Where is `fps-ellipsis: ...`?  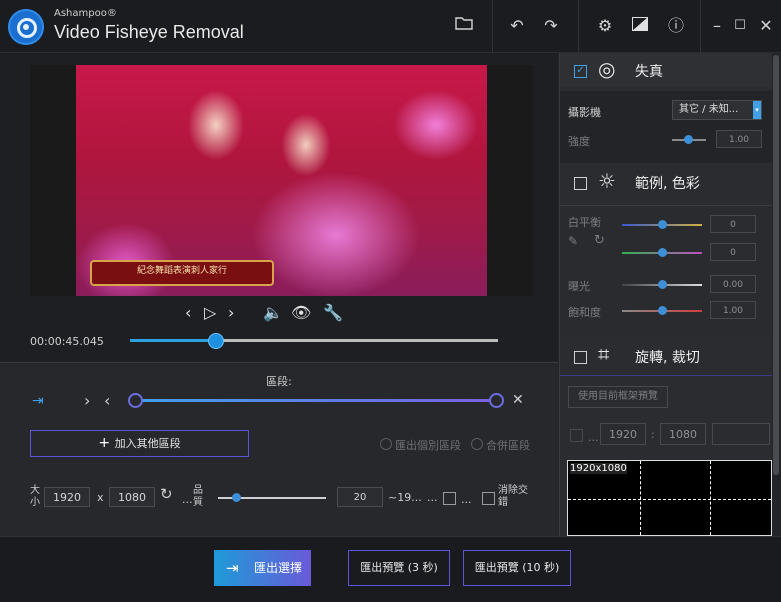 fps-ellipsis: ... is located at coordinates (432, 497).